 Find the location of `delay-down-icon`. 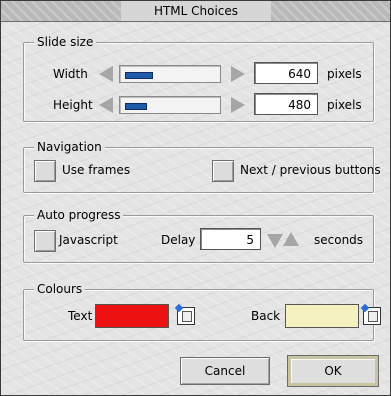

delay-down-icon is located at coordinates (275, 241).